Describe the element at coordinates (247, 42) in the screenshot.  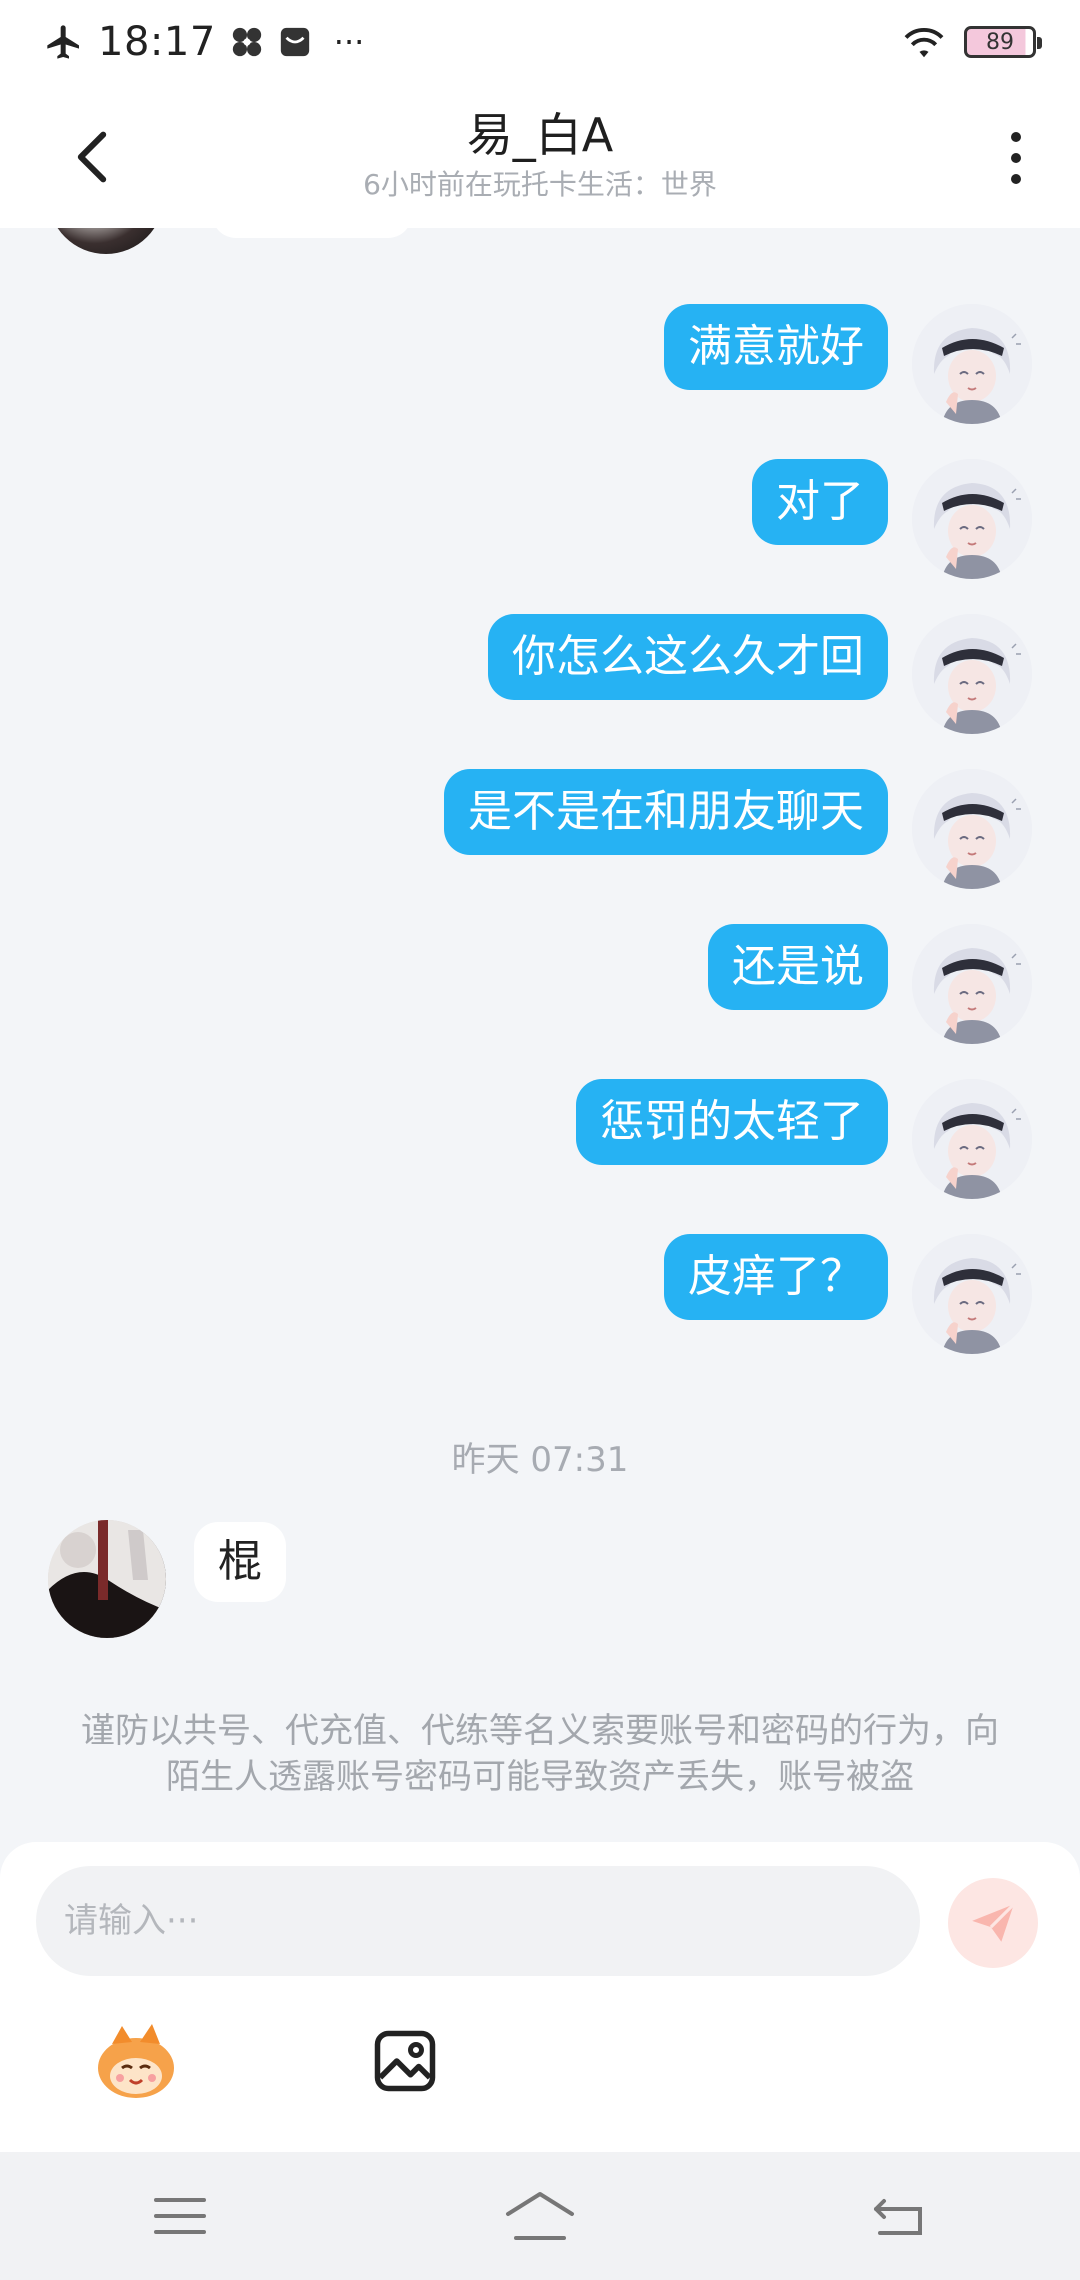
I see `fan-app-icon` at that location.